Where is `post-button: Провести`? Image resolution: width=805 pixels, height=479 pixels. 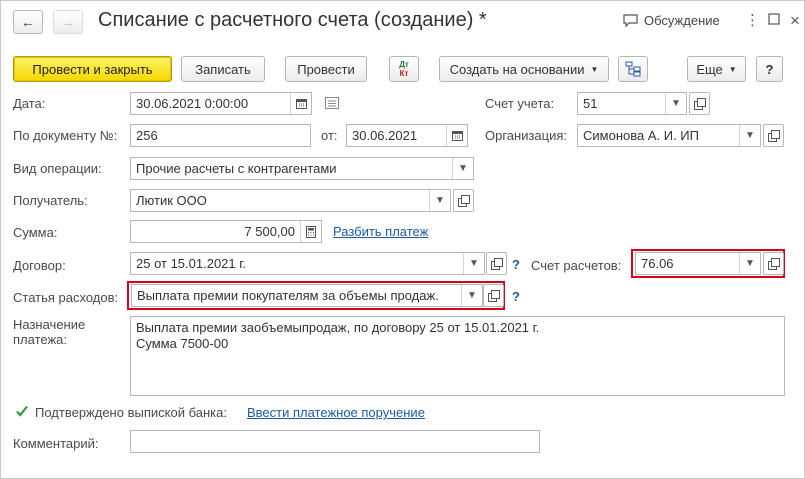
post-button: Провести is located at coordinates (326, 69).